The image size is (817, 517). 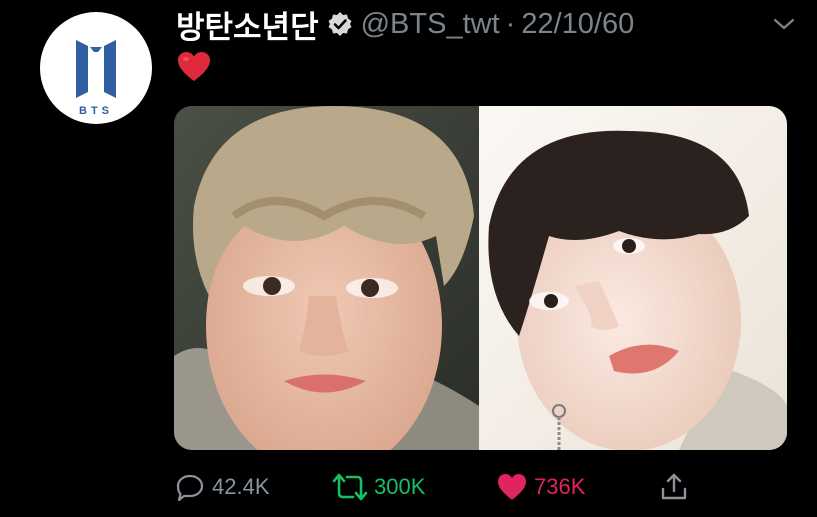 I want to click on share-button, so click(x=674, y=487).